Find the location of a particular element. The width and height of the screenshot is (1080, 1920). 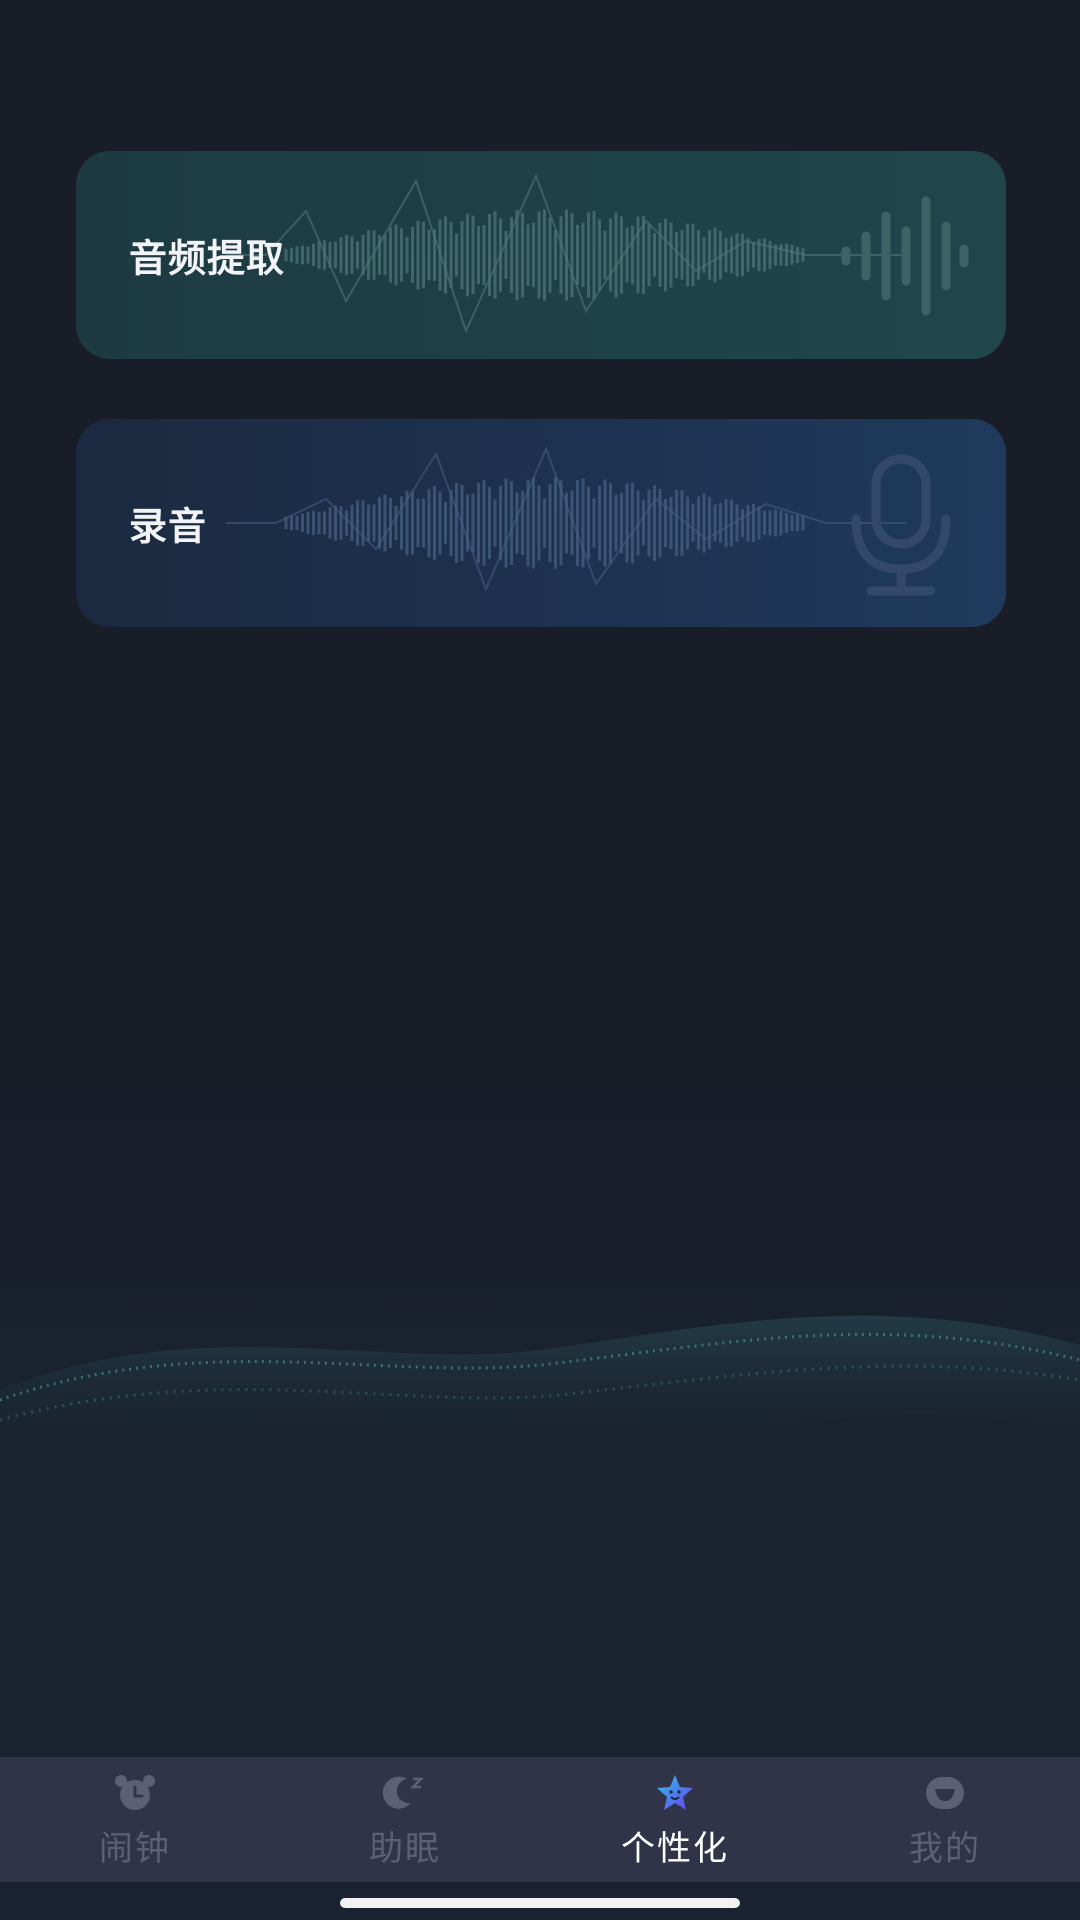

waveform-icon is located at coordinates (905, 256).